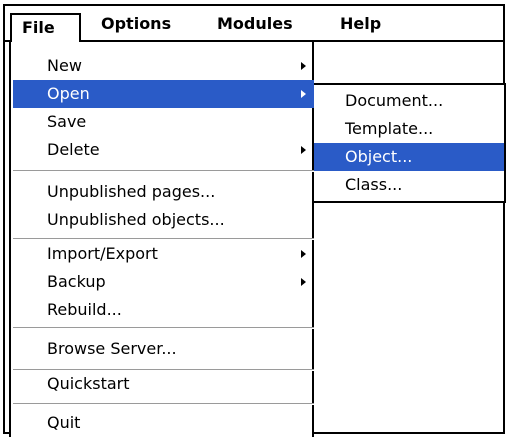 This screenshot has width=510, height=437. I want to click on menu-item-label: Delete, so click(73, 149).